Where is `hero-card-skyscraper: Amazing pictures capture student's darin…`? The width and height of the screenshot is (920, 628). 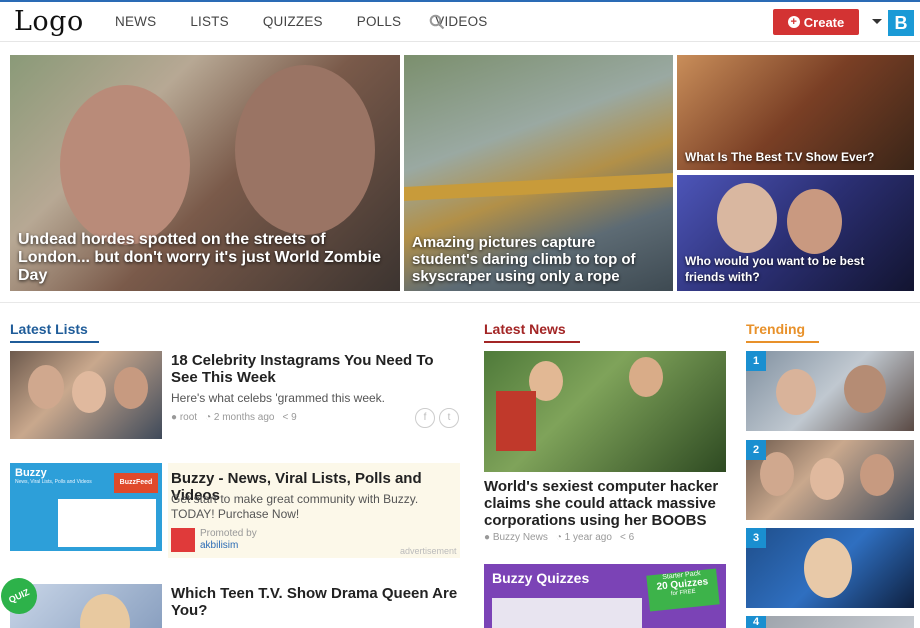
hero-card-skyscraper: Amazing pictures capture student's darin… is located at coordinates (538, 173).